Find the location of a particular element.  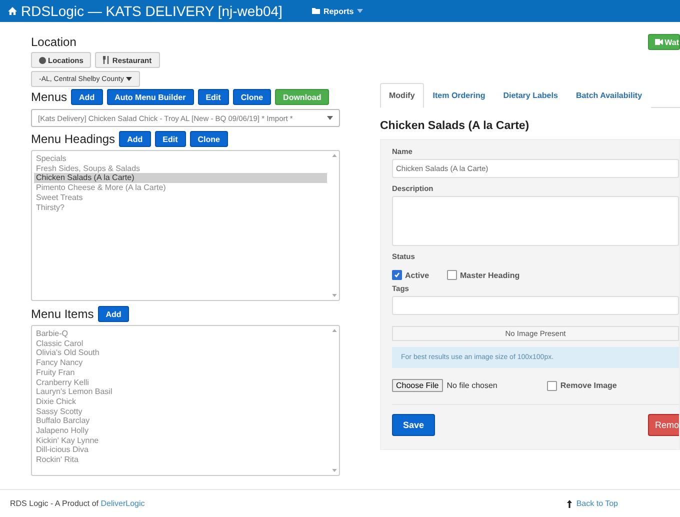

description-field is located at coordinates (535, 221).